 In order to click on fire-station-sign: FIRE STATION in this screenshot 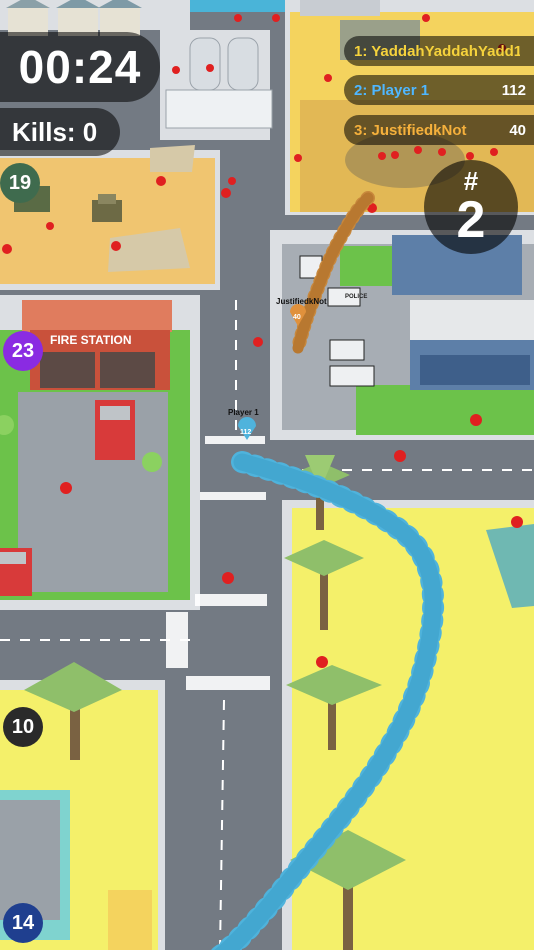, I will do `click(91, 340)`.